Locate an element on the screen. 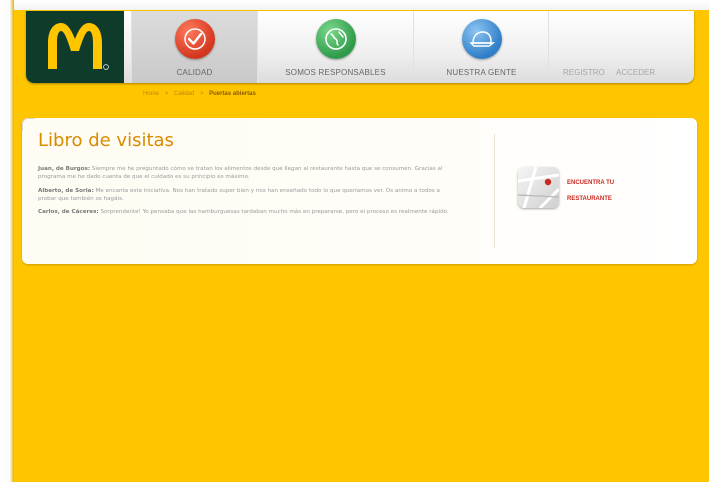  finder-line-1: ENCUENTRA TU is located at coordinates (591, 183).